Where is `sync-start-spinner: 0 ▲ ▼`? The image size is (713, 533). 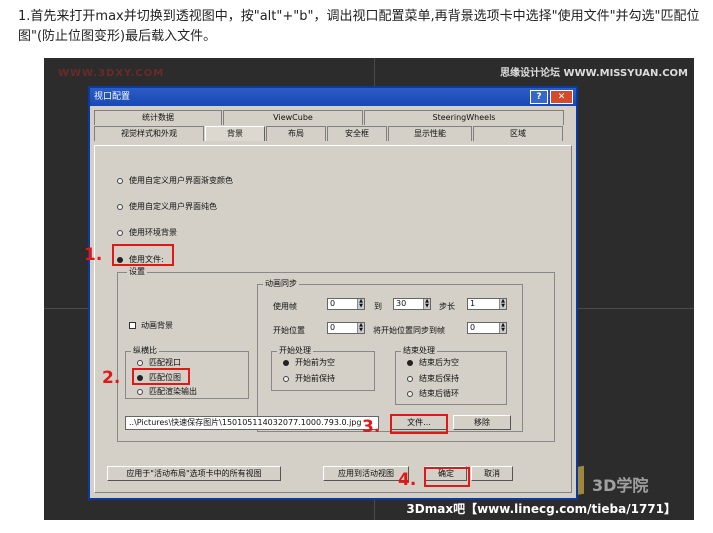
sync-start-spinner: 0 ▲ ▼ is located at coordinates (487, 328).